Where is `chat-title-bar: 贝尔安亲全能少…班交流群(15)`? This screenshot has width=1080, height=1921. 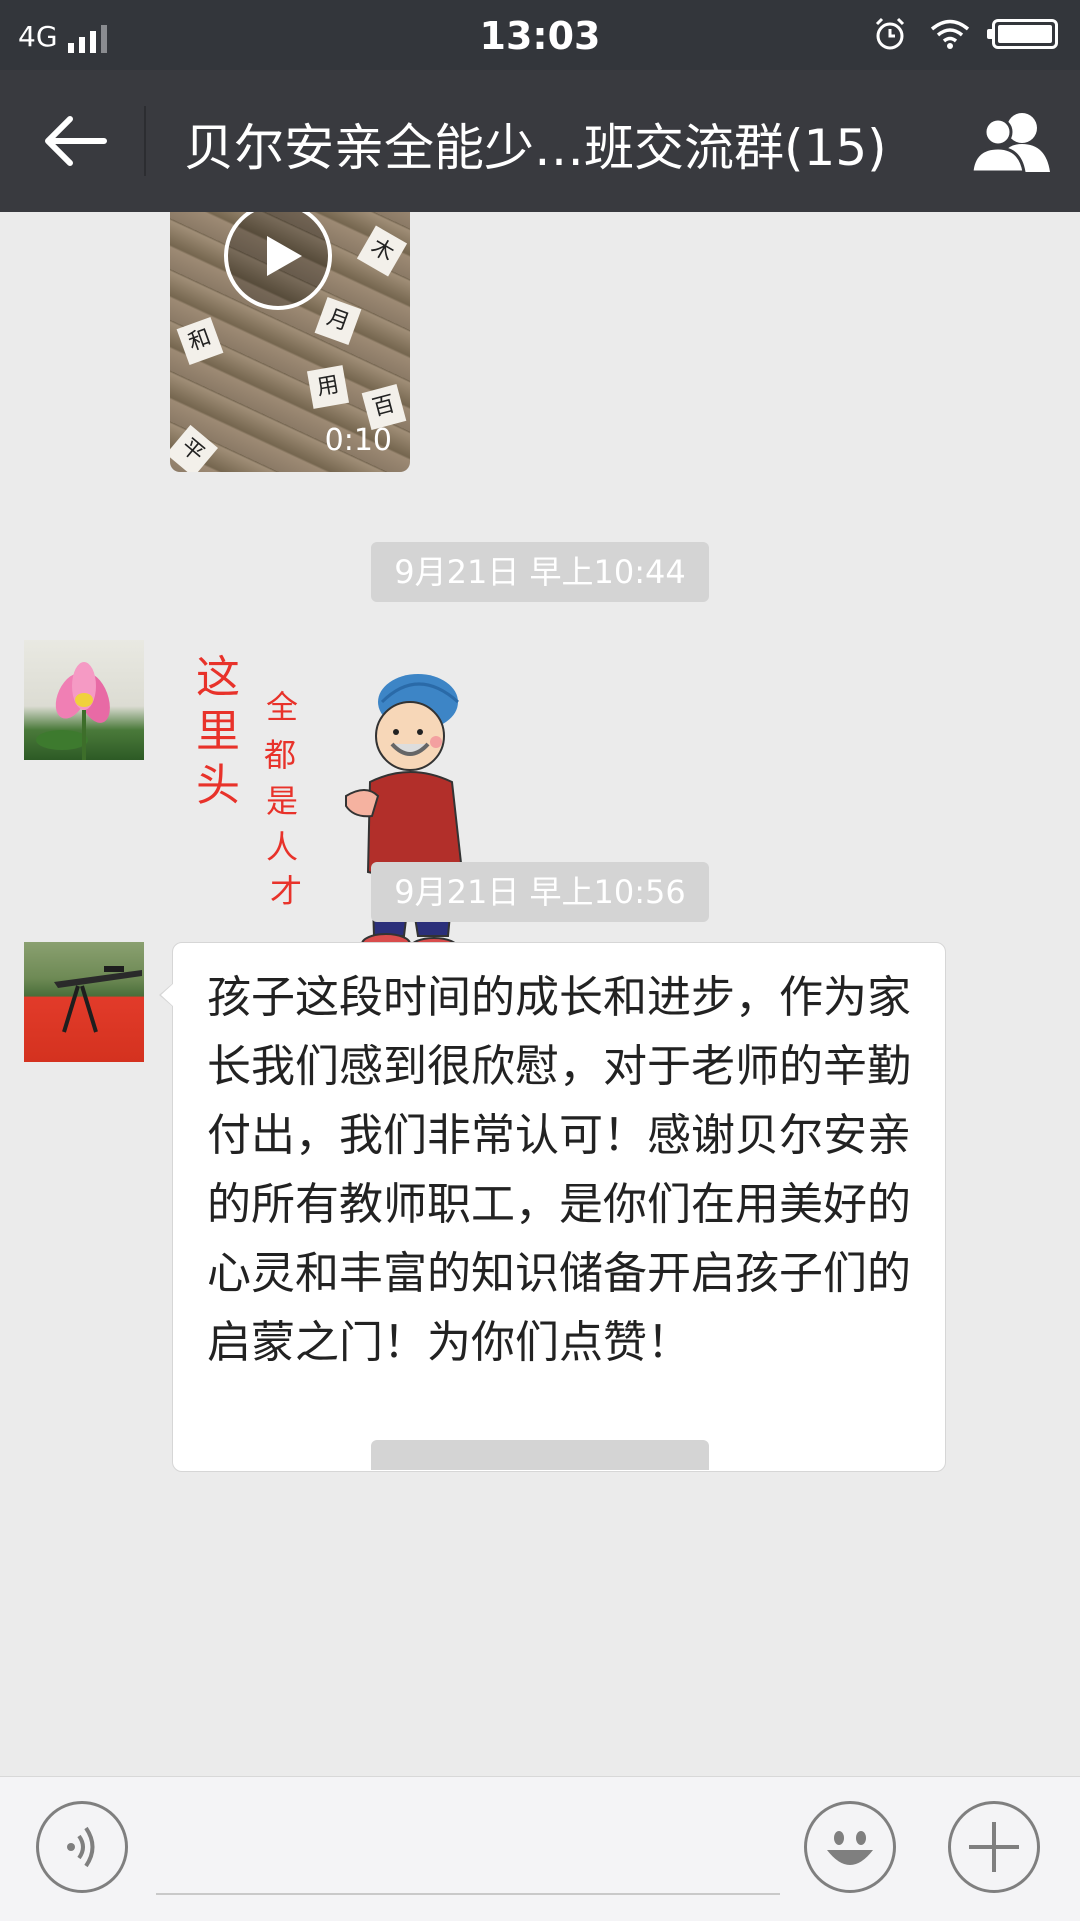 chat-title-bar: 贝尔安亲全能少…班交流群(15) is located at coordinates (540, 141).